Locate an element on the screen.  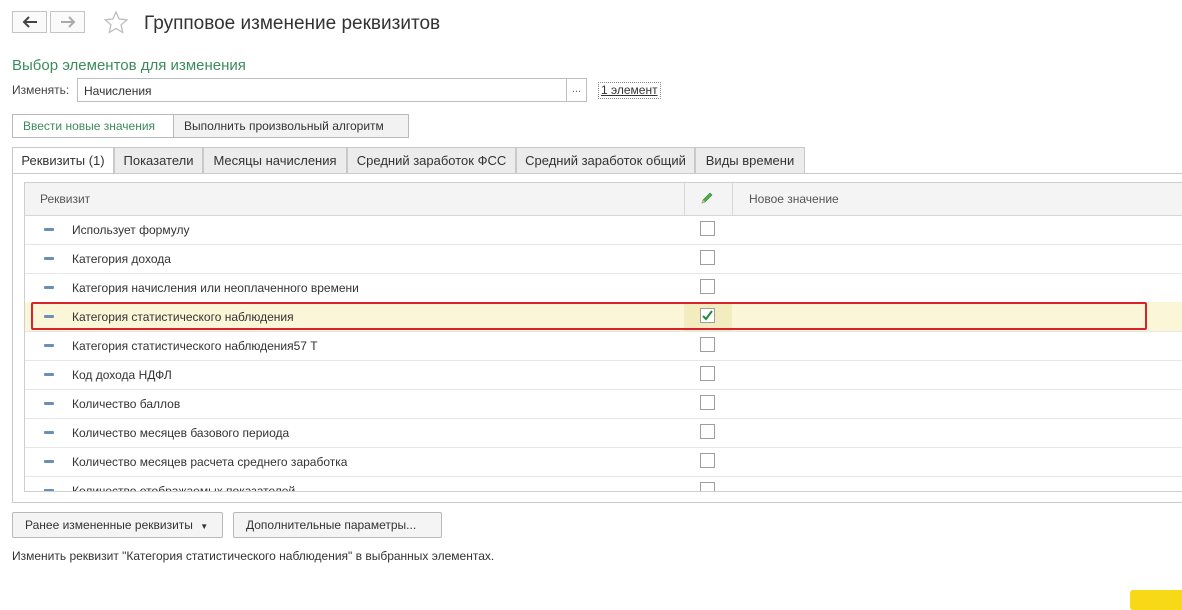
attribute-label: Категория статистического наблюдения57 Т is located at coordinates (195, 346).